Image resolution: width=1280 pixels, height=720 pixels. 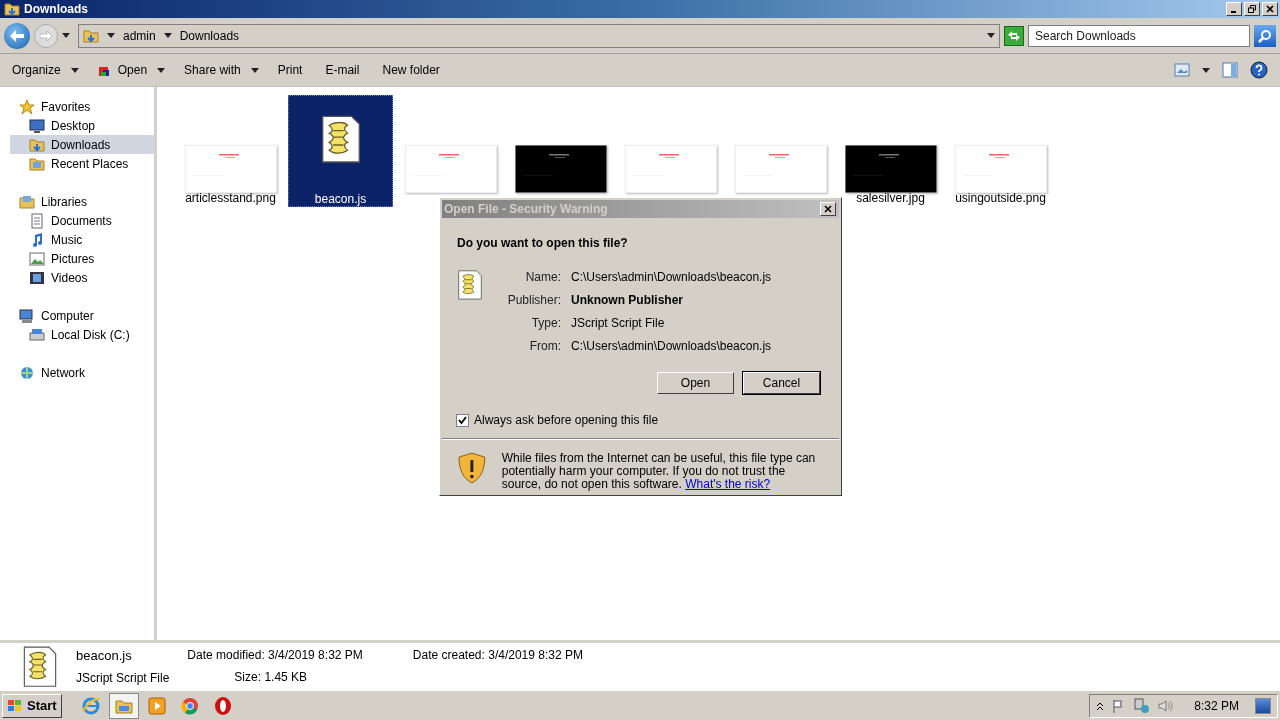 I want to click on windows-flag-icon, so click(x=15, y=705).